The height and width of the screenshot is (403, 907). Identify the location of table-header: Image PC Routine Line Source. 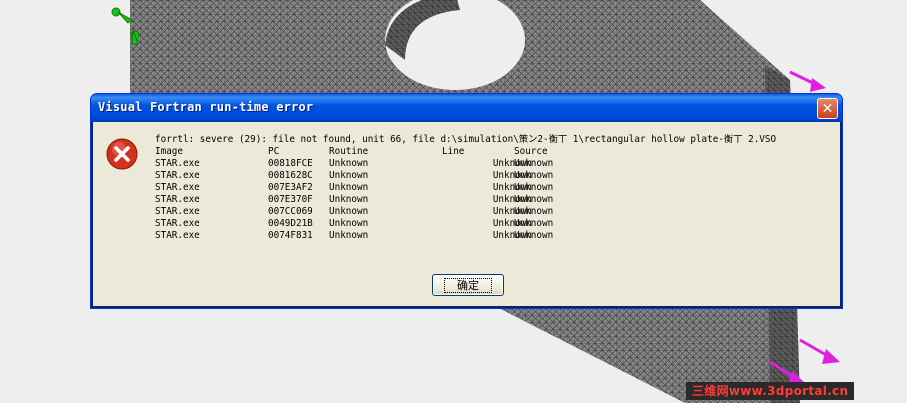
(351, 152).